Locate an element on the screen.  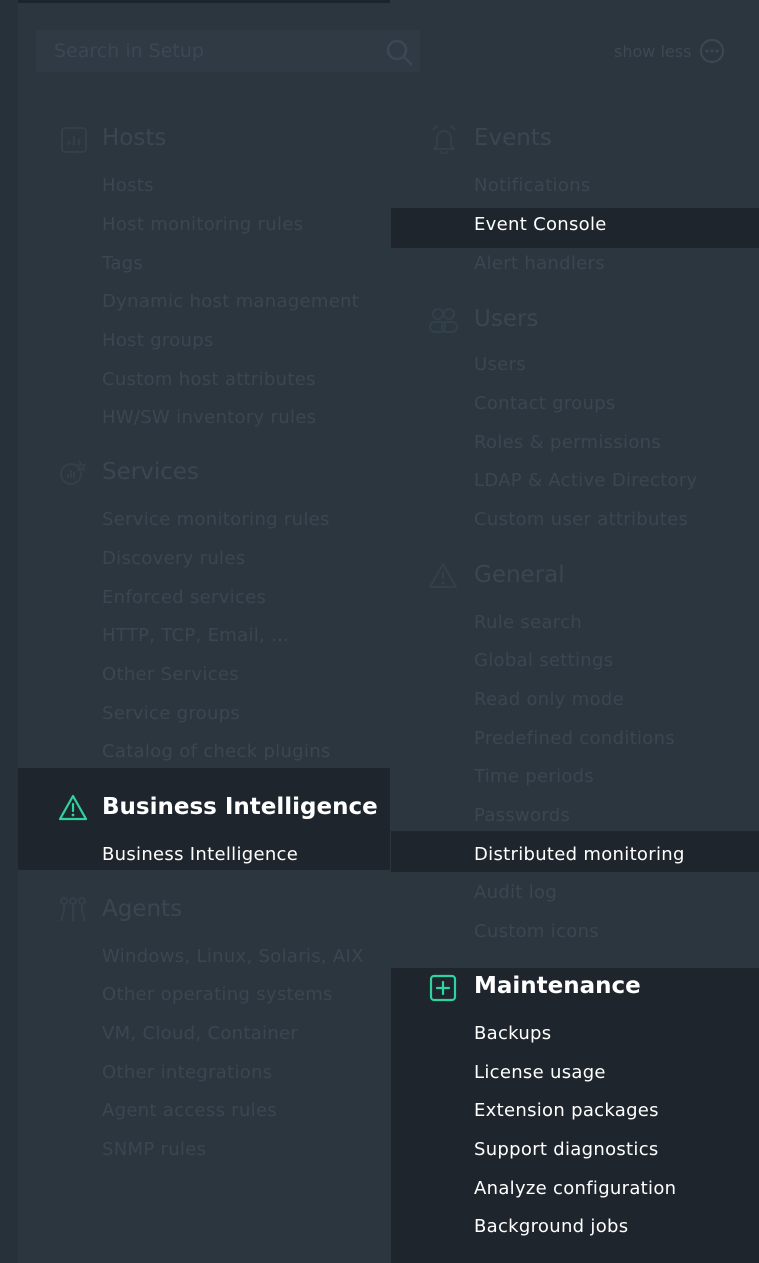
menu-item-extension-packages: Extension packages is located at coordinates (566, 1110).